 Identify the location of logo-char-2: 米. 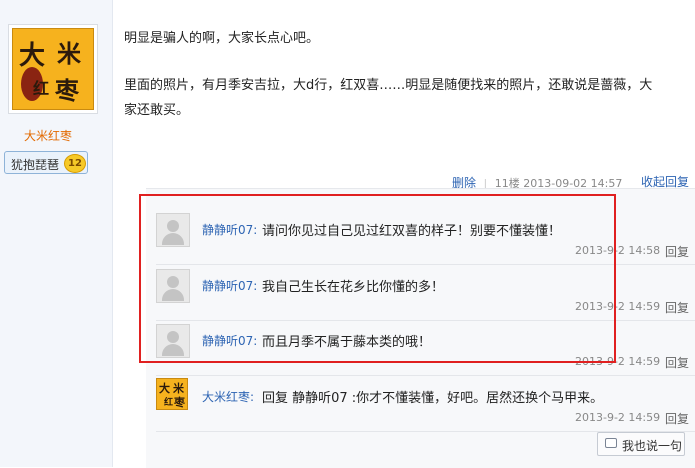
(69, 53).